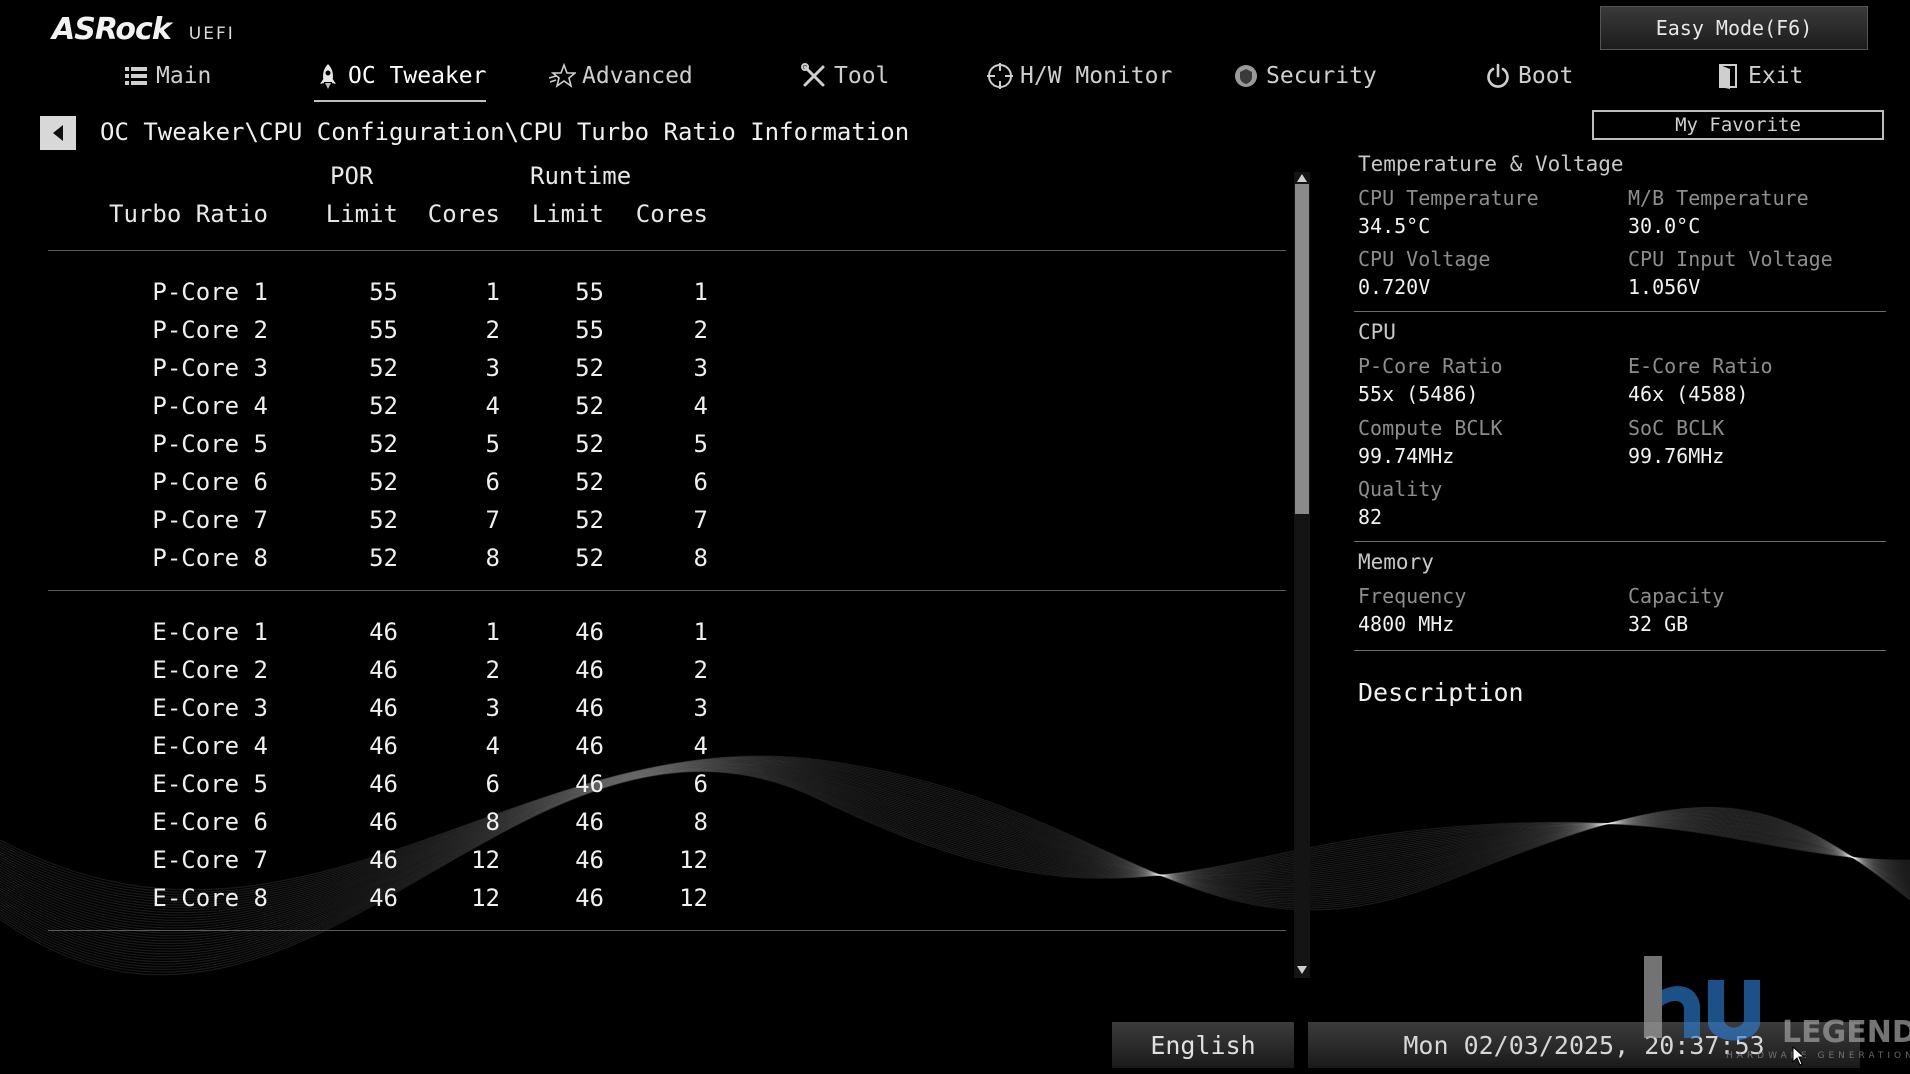  I want to click on soc-bclk-label: SoC BCLK, so click(1676, 428).